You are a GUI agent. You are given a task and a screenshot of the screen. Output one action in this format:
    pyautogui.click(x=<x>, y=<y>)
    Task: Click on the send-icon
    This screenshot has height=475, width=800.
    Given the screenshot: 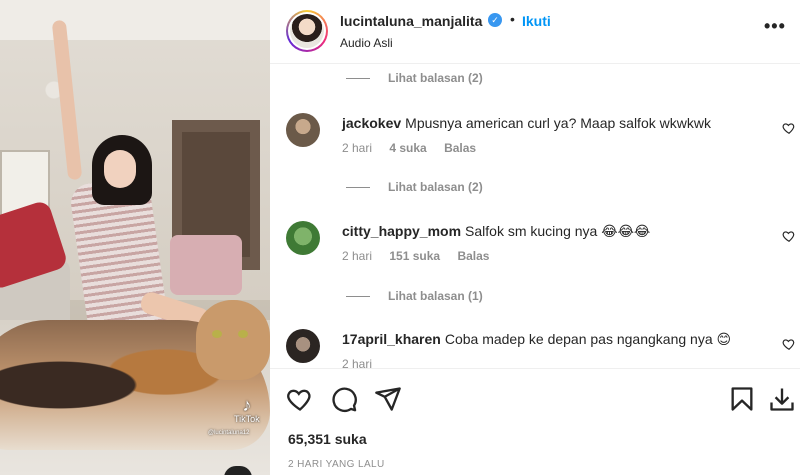 What is the action you would take?
    pyautogui.click(x=388, y=399)
    